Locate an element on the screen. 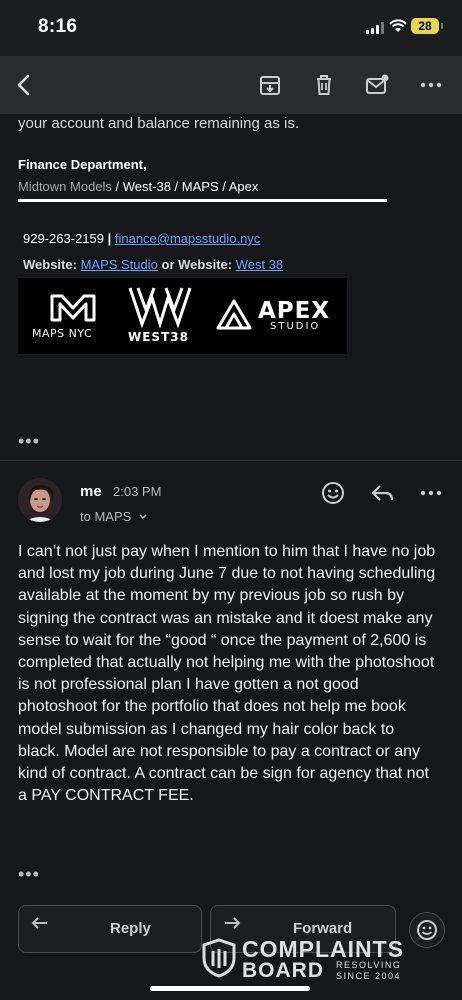 The width and height of the screenshot is (462, 1000). west38-logo-icon is located at coordinates (160, 307).